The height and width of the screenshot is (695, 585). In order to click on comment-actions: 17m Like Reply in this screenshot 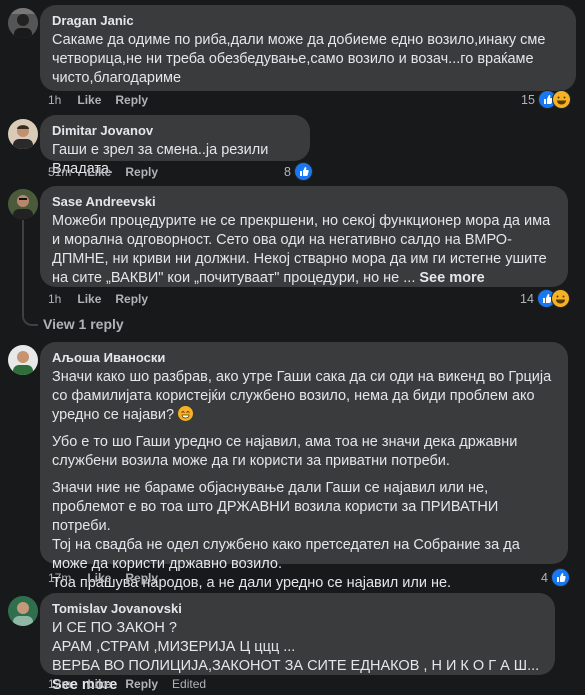, I will do `click(110, 578)`.